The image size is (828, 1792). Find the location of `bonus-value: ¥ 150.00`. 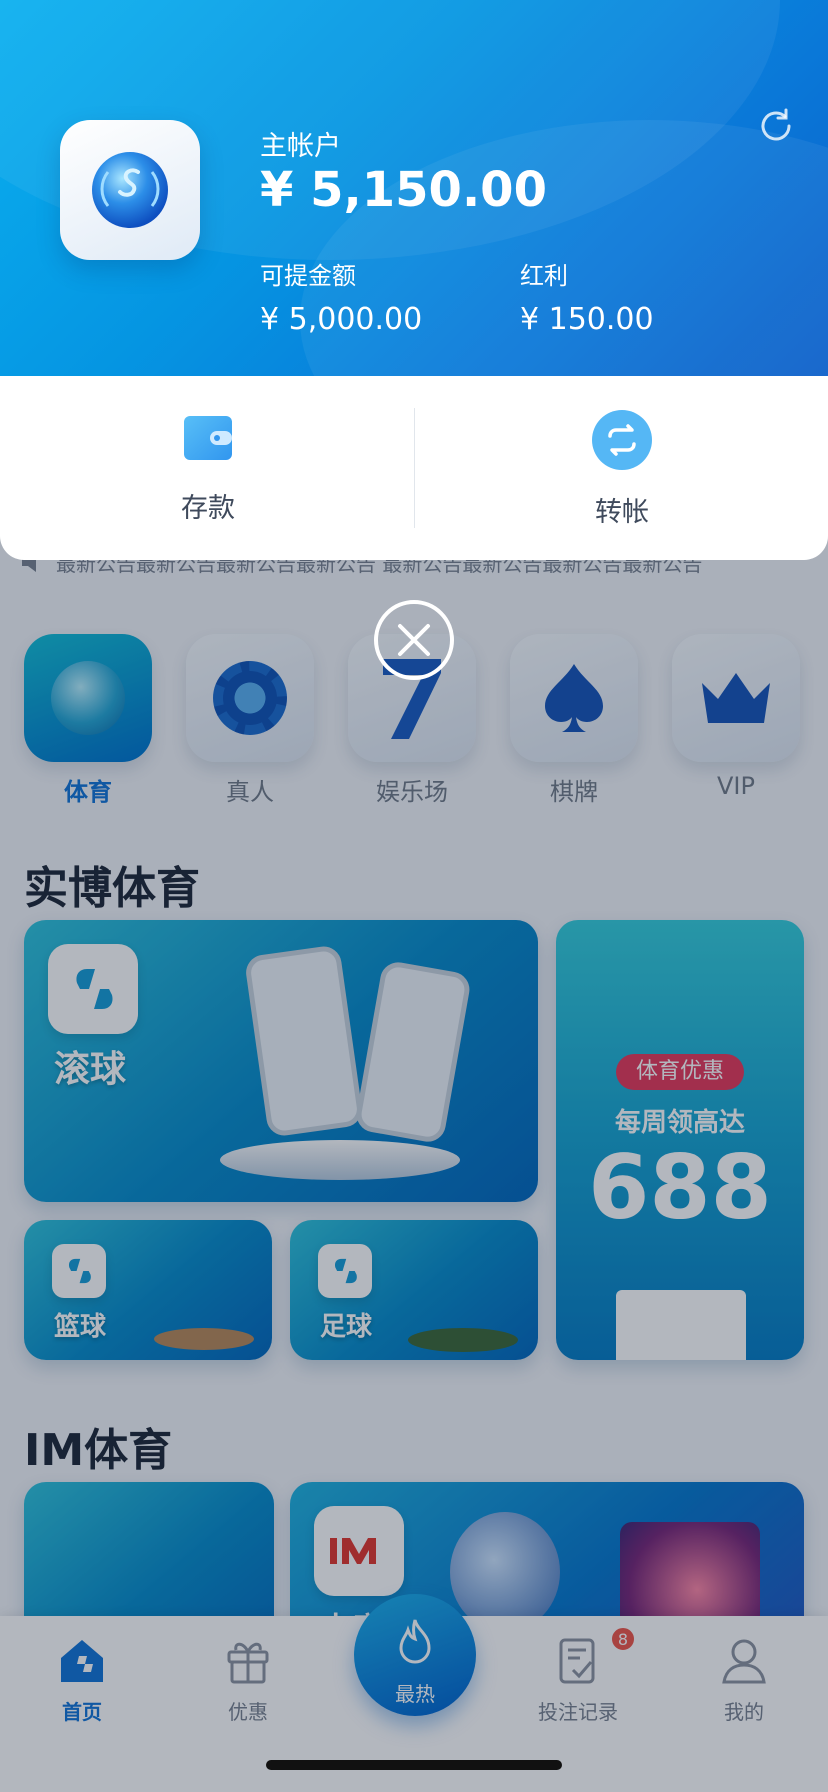

bonus-value: ¥ 150.00 is located at coordinates (587, 319).